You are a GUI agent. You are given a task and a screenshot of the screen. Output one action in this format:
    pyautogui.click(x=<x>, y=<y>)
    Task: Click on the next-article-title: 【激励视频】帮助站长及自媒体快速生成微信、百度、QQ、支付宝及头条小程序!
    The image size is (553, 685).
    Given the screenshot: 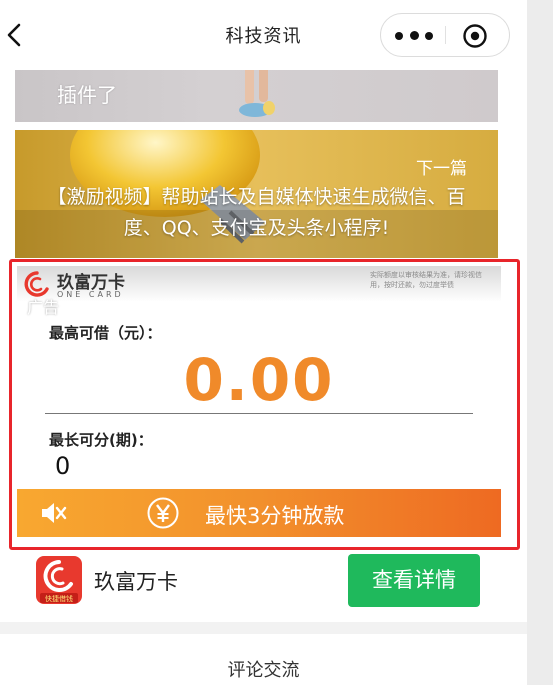 What is the action you would take?
    pyautogui.click(x=256, y=212)
    